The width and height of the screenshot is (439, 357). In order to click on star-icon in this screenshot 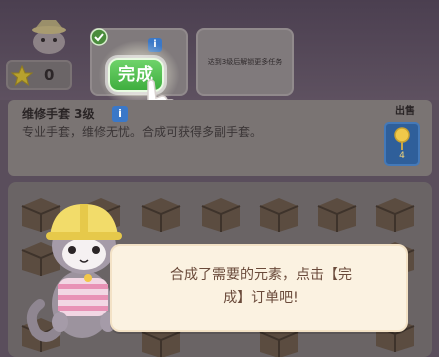, I will do `click(22, 75)`.